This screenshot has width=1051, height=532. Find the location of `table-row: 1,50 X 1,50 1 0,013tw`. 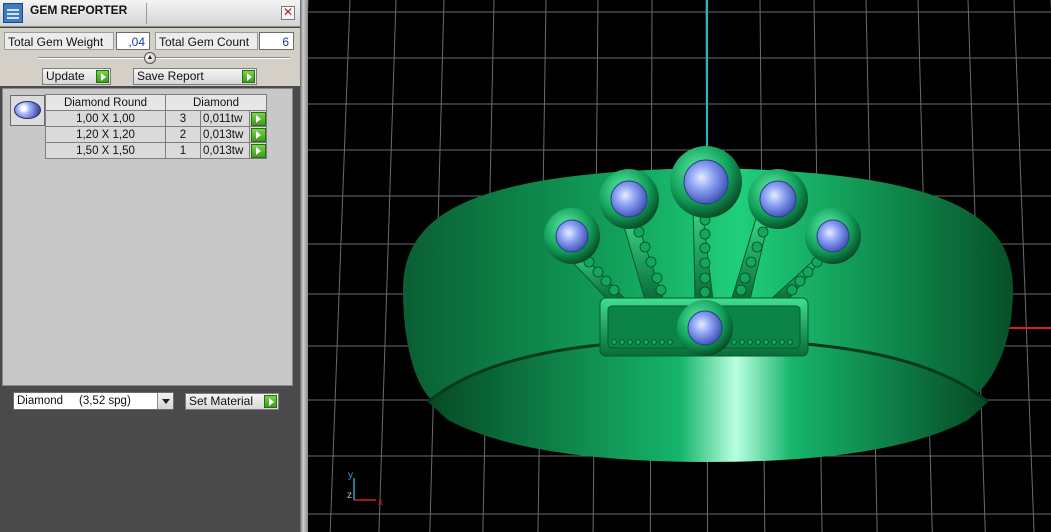

table-row: 1,50 X 1,50 1 0,013tw is located at coordinates (156, 150).